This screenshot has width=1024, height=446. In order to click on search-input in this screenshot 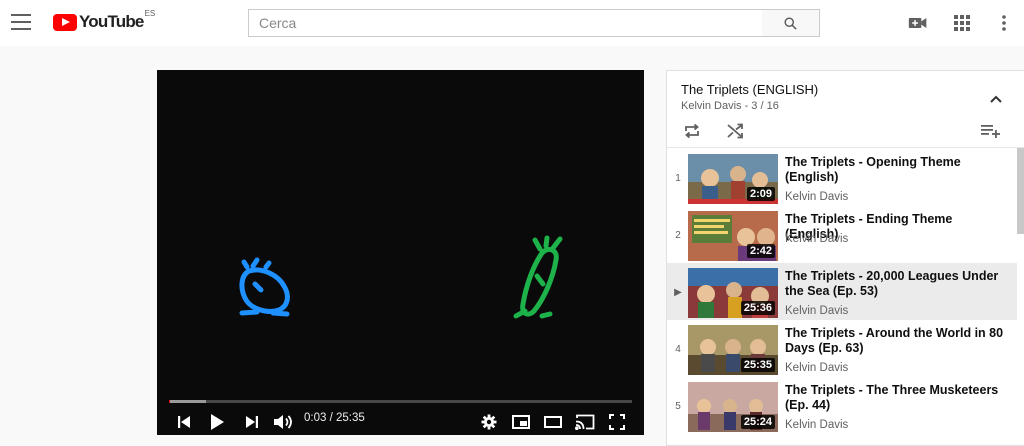, I will do `click(505, 23)`.